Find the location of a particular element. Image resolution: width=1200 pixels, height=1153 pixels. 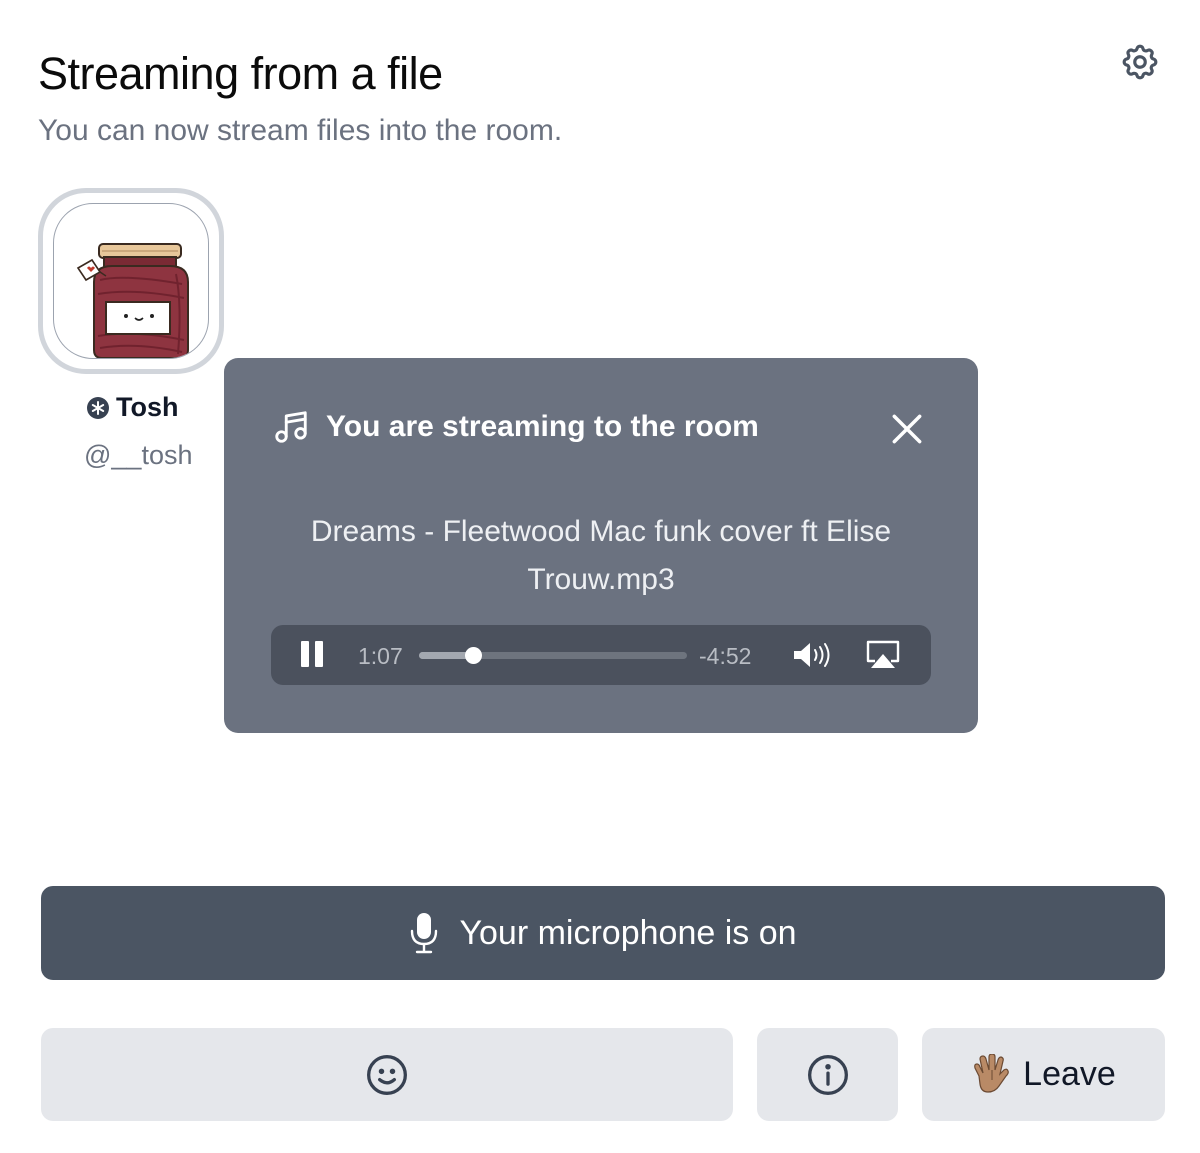

avatar-image is located at coordinates (131, 281).